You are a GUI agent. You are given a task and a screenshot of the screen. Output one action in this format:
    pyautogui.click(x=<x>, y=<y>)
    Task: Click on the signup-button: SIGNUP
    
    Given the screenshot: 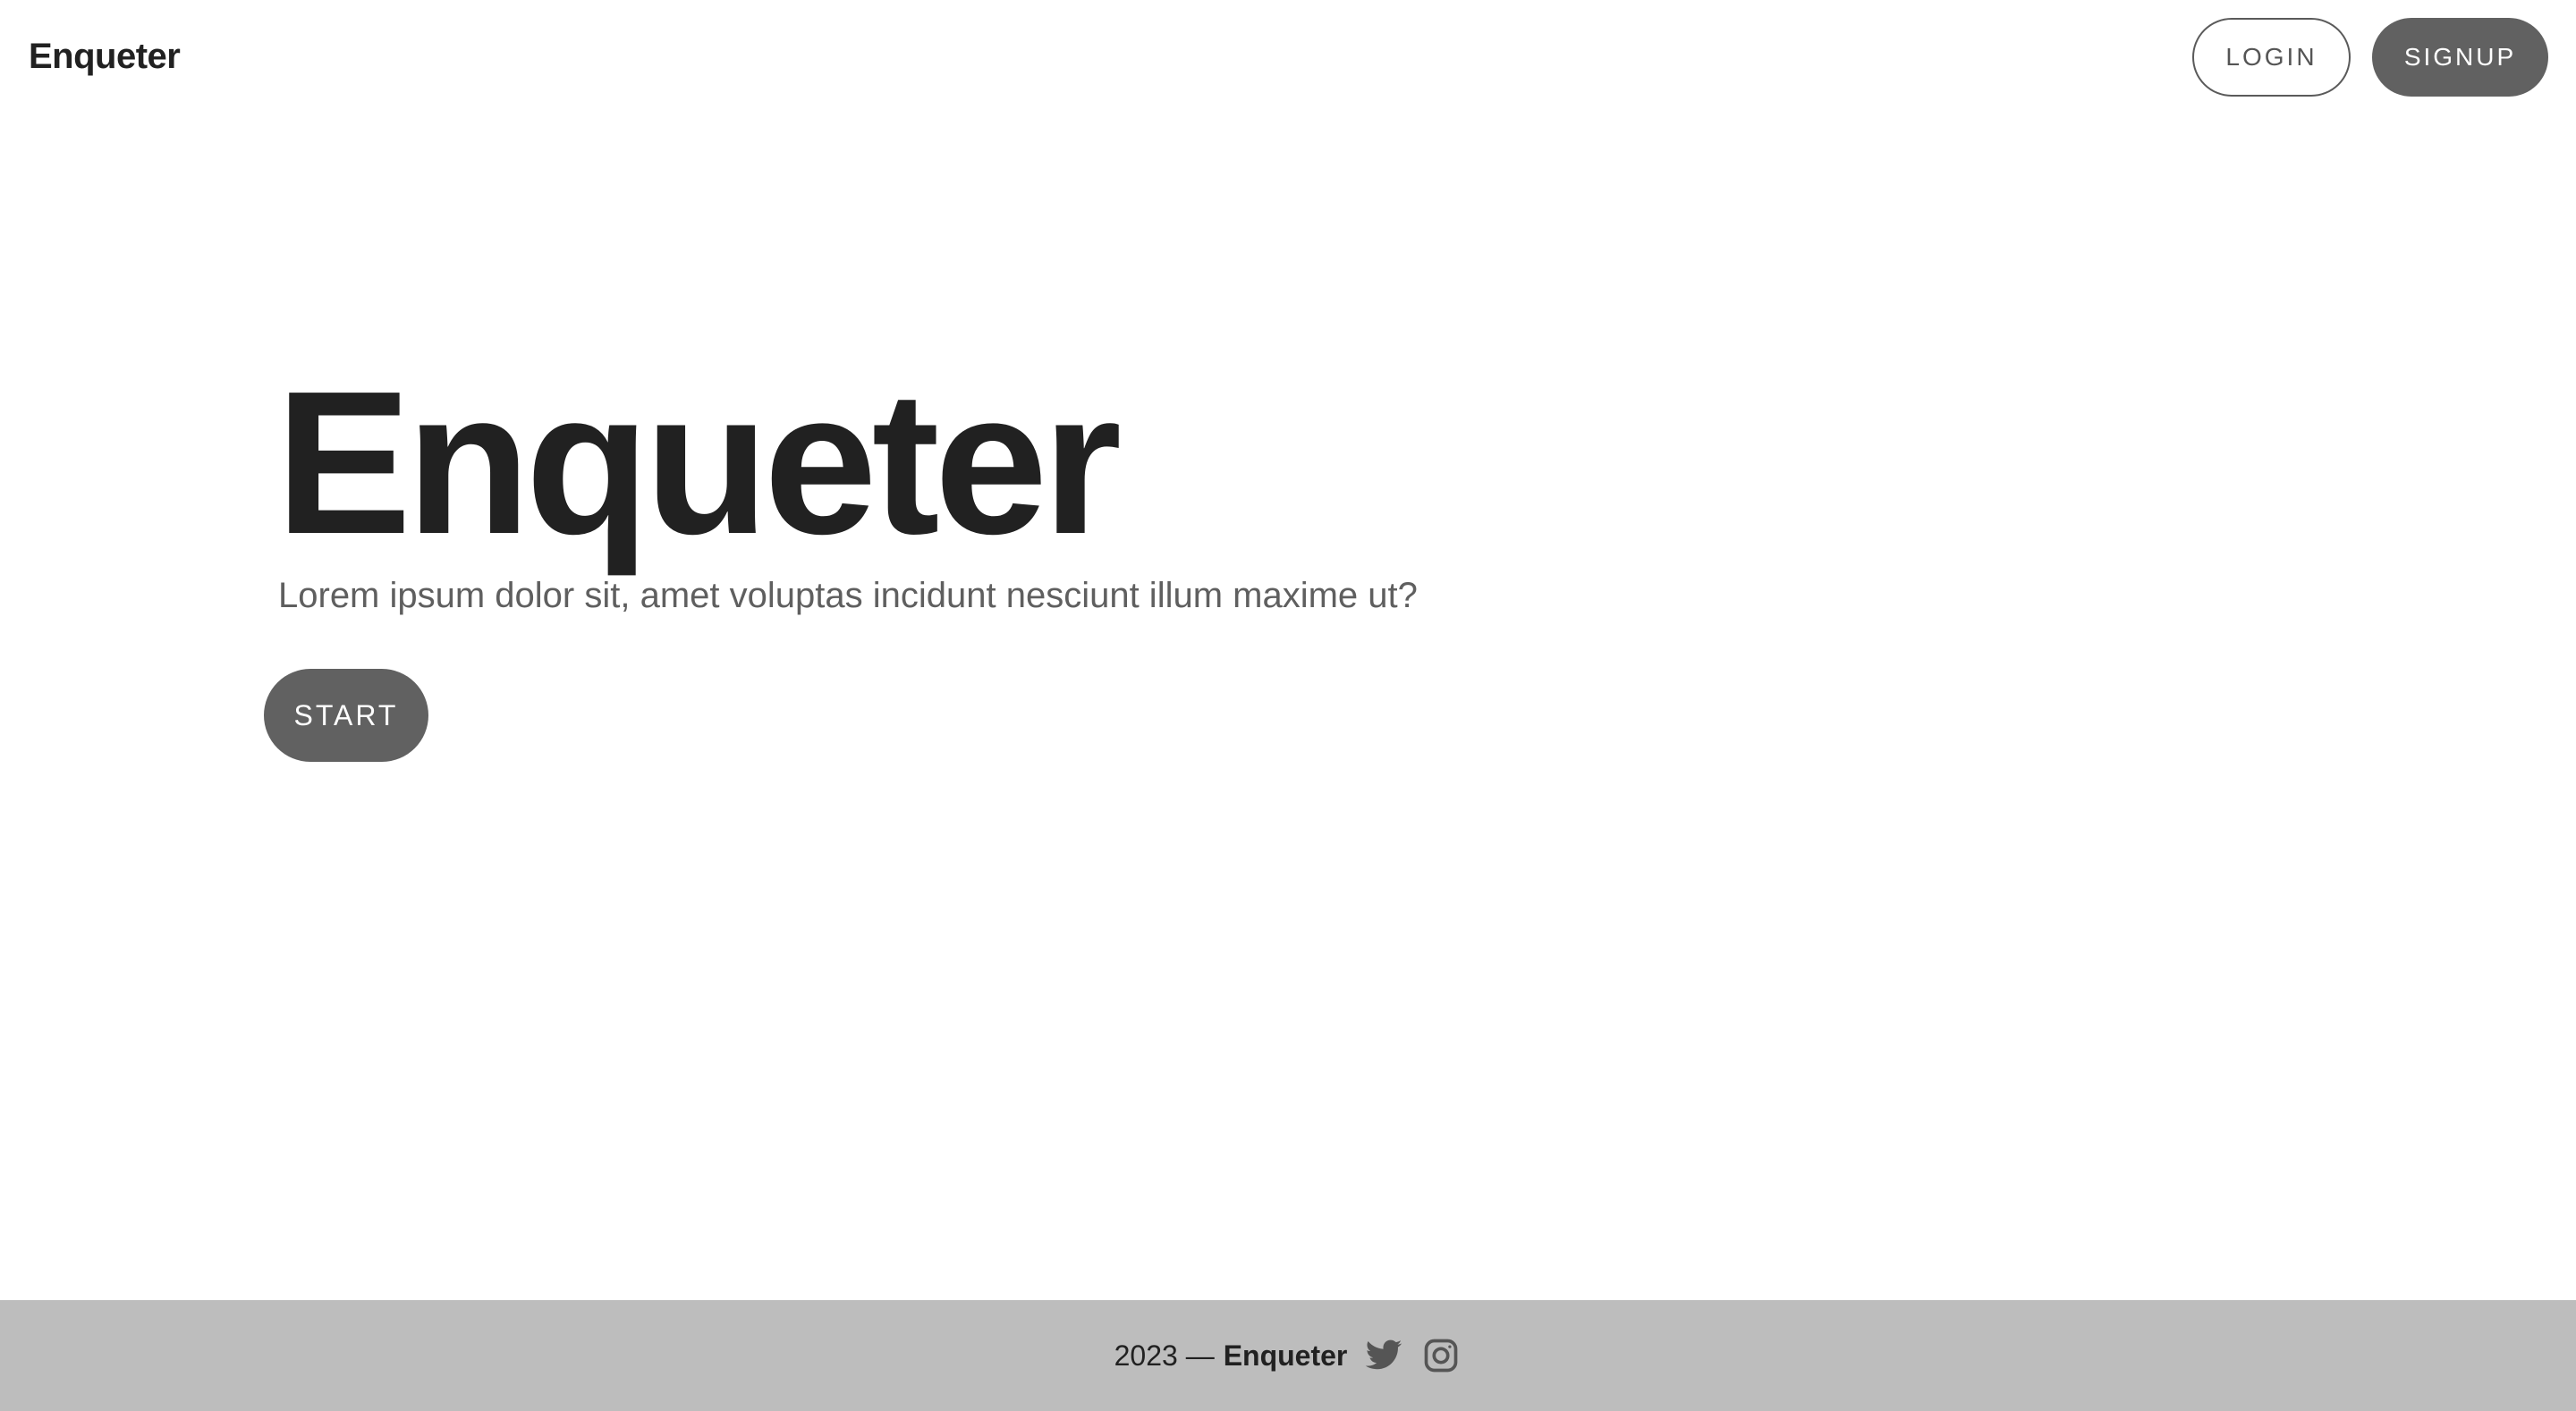 What is the action you would take?
    pyautogui.click(x=2460, y=58)
    